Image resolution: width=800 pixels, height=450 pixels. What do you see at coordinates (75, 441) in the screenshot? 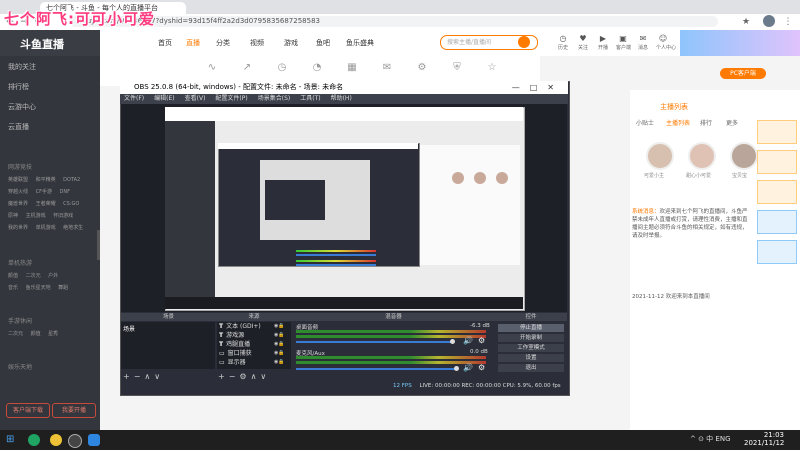
I see `obs-icon` at bounding box center [75, 441].